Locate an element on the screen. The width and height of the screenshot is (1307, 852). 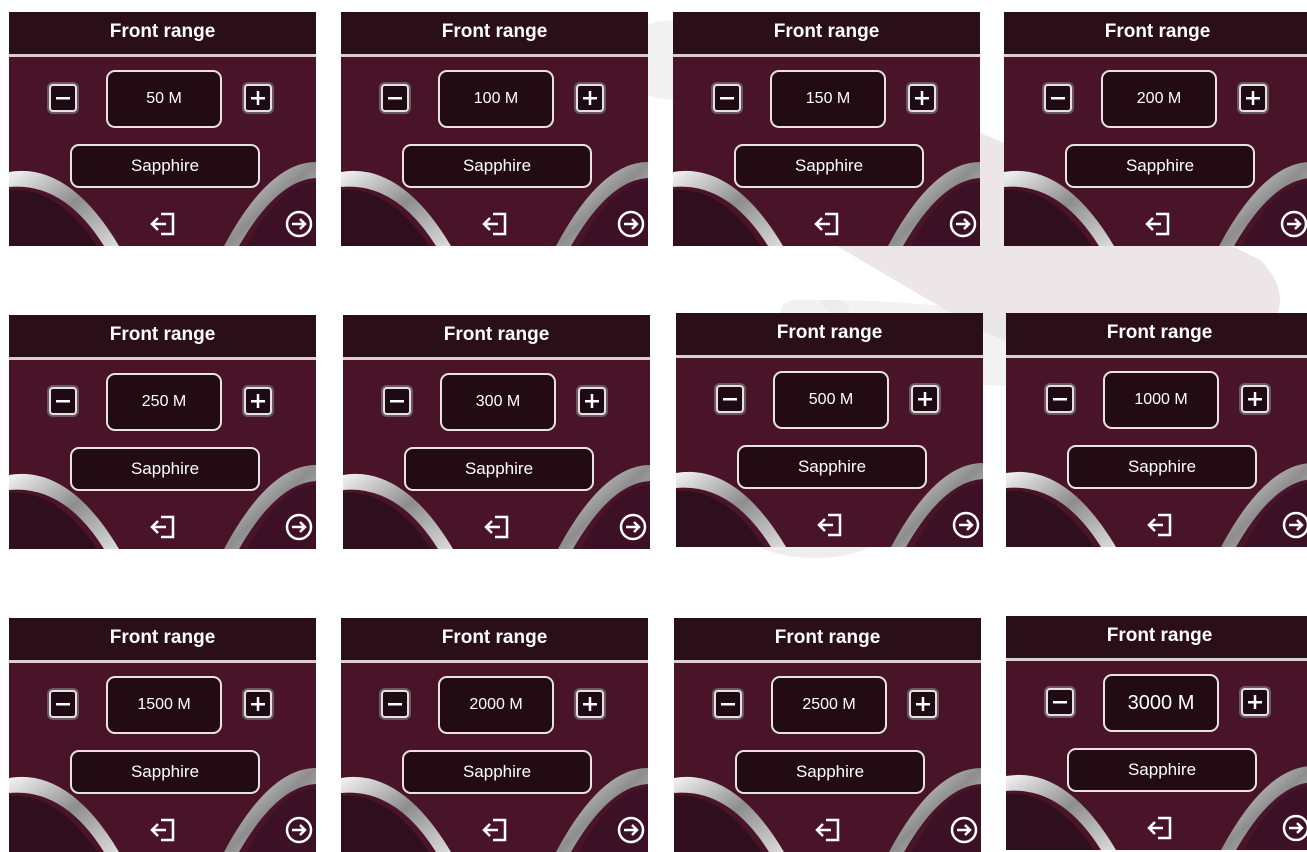
range-value: 250 M is located at coordinates (164, 402).